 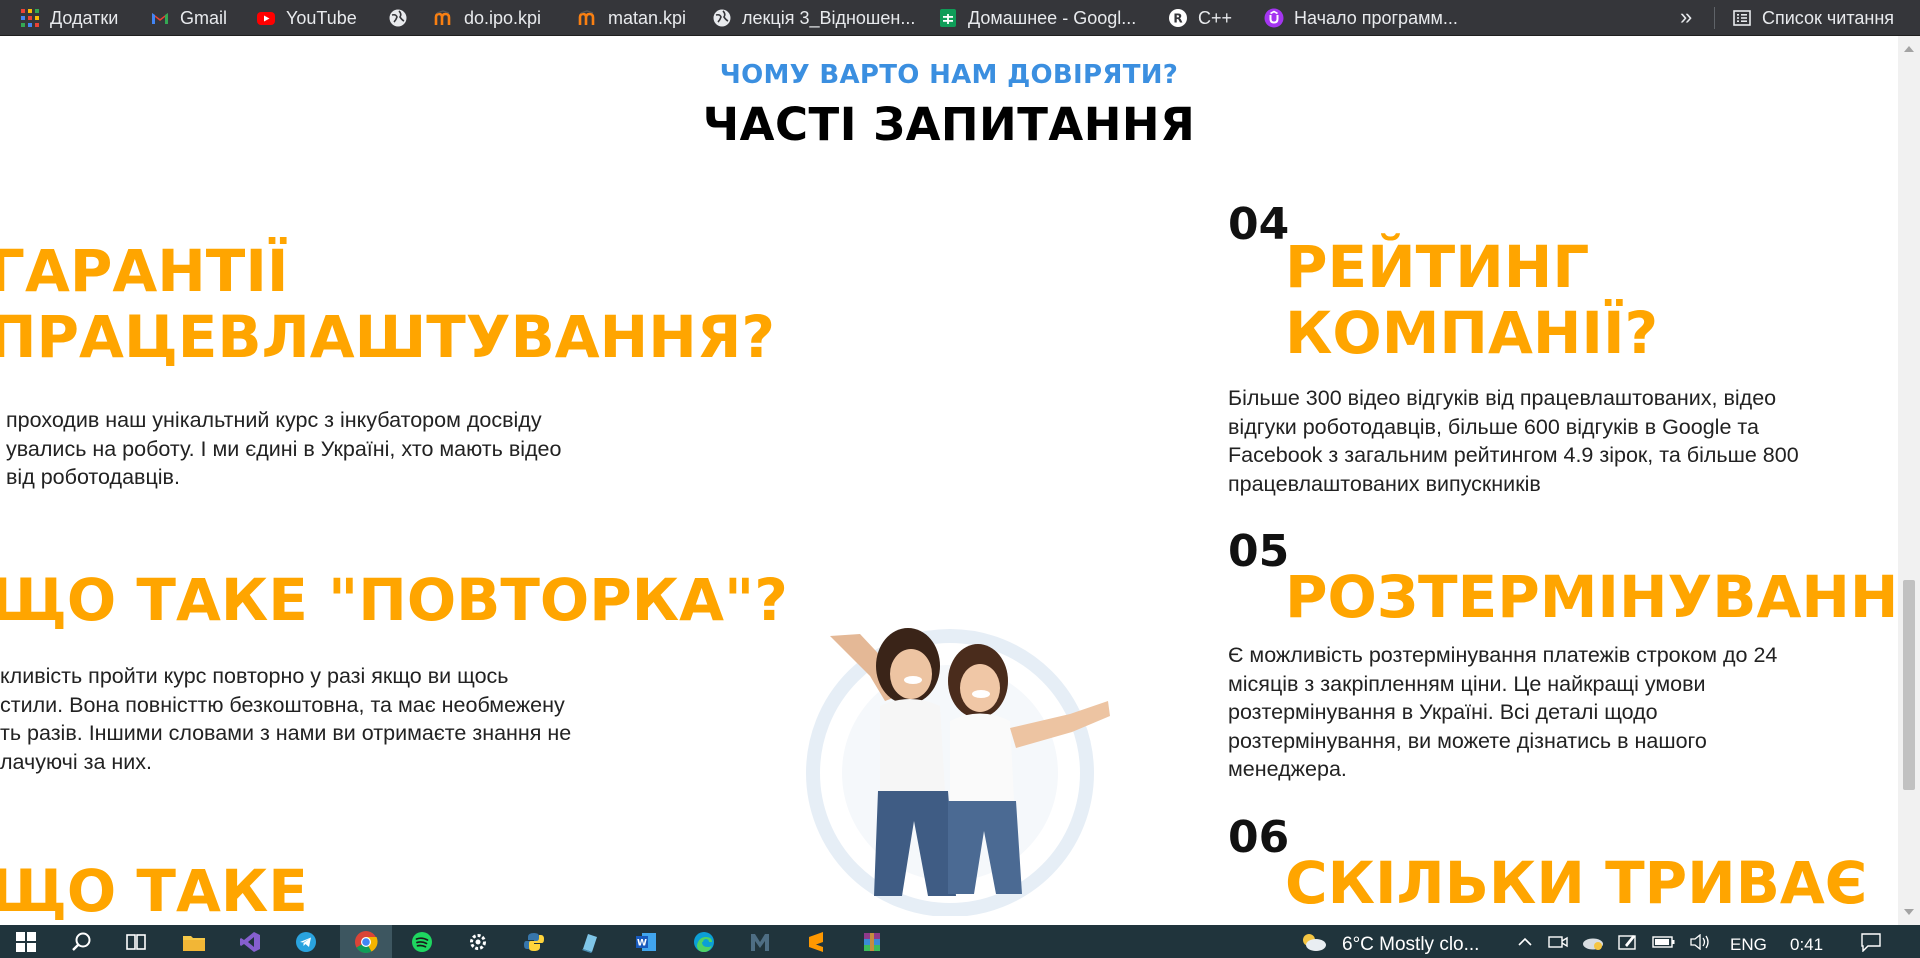 I want to click on reading-list-button: Список читання, so click(x=1813, y=18).